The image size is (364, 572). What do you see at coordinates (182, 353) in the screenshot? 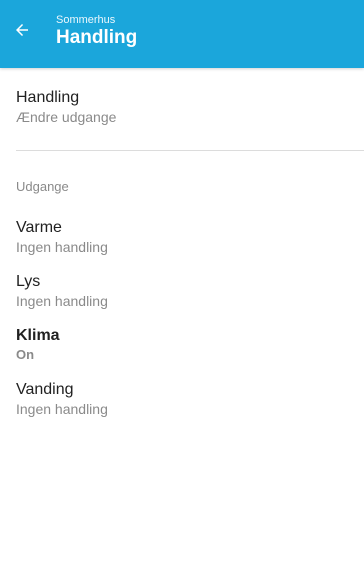
I see `output-item-klima: Klima On` at bounding box center [182, 353].